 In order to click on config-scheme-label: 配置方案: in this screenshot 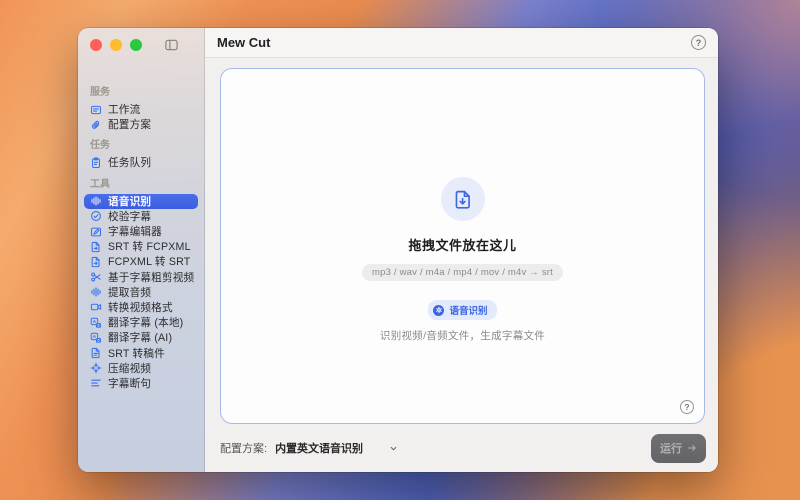, I will do `click(244, 449)`.